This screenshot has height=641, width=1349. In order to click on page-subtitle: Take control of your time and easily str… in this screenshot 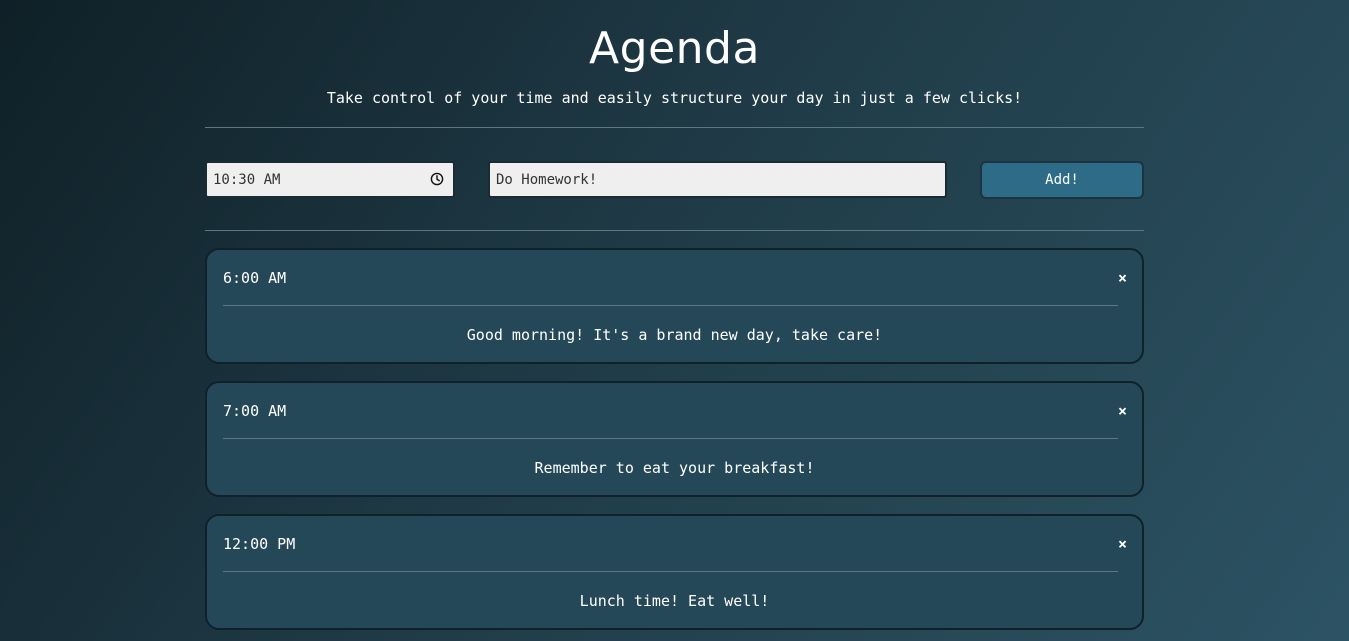, I will do `click(674, 98)`.